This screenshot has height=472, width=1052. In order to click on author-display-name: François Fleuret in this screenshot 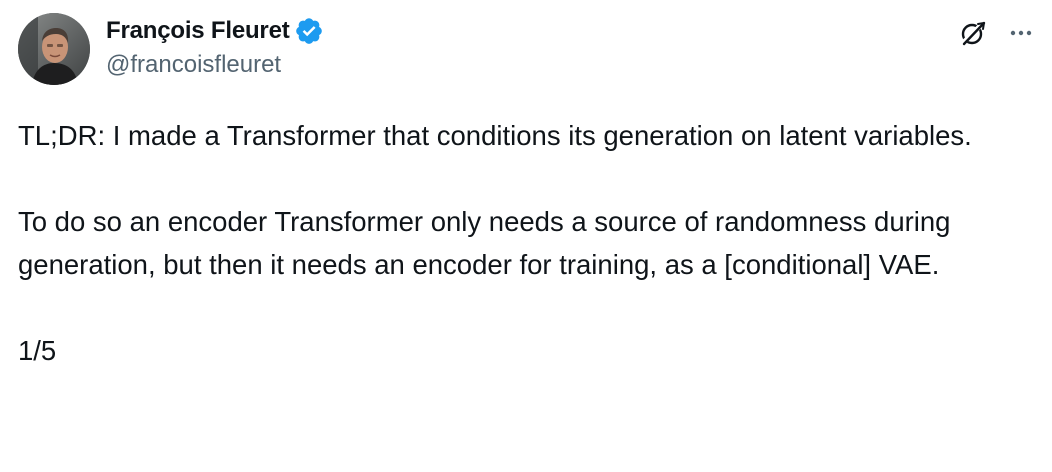, I will do `click(198, 31)`.